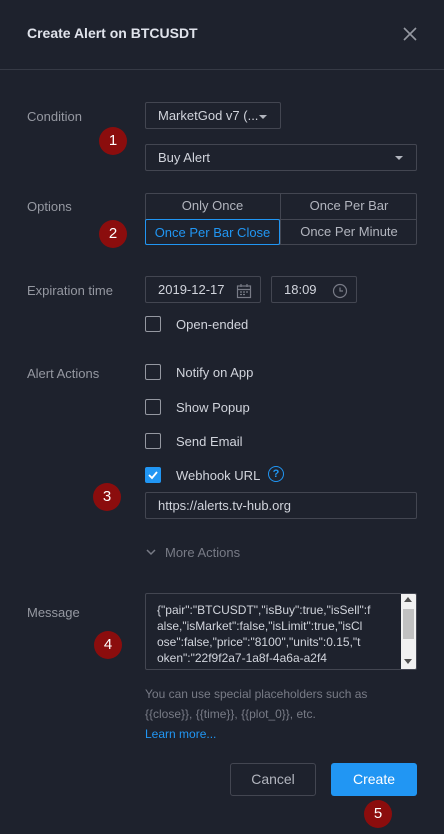  Describe the element at coordinates (53, 612) in the screenshot. I see `message-label: Message` at that location.